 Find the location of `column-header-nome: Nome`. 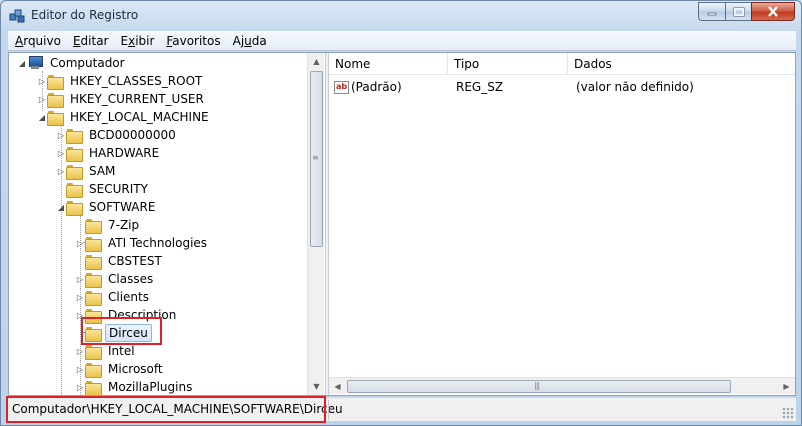

column-header-nome: Nome is located at coordinates (388, 64).